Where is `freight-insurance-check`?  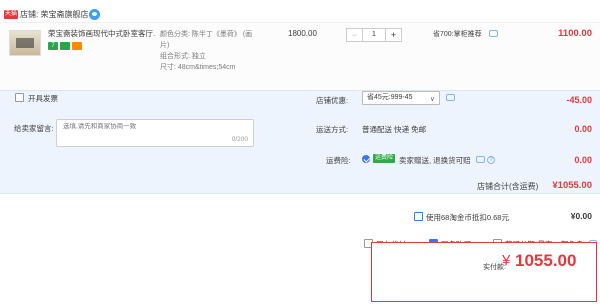 freight-insurance-check is located at coordinates (366, 159).